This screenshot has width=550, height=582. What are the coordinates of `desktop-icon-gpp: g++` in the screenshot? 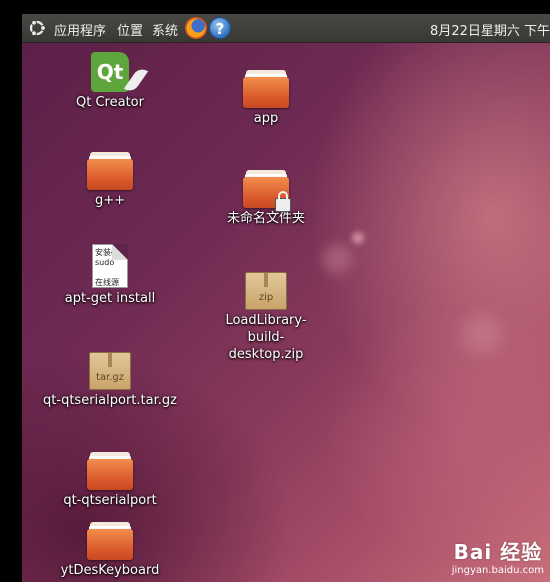 It's located at (110, 180).